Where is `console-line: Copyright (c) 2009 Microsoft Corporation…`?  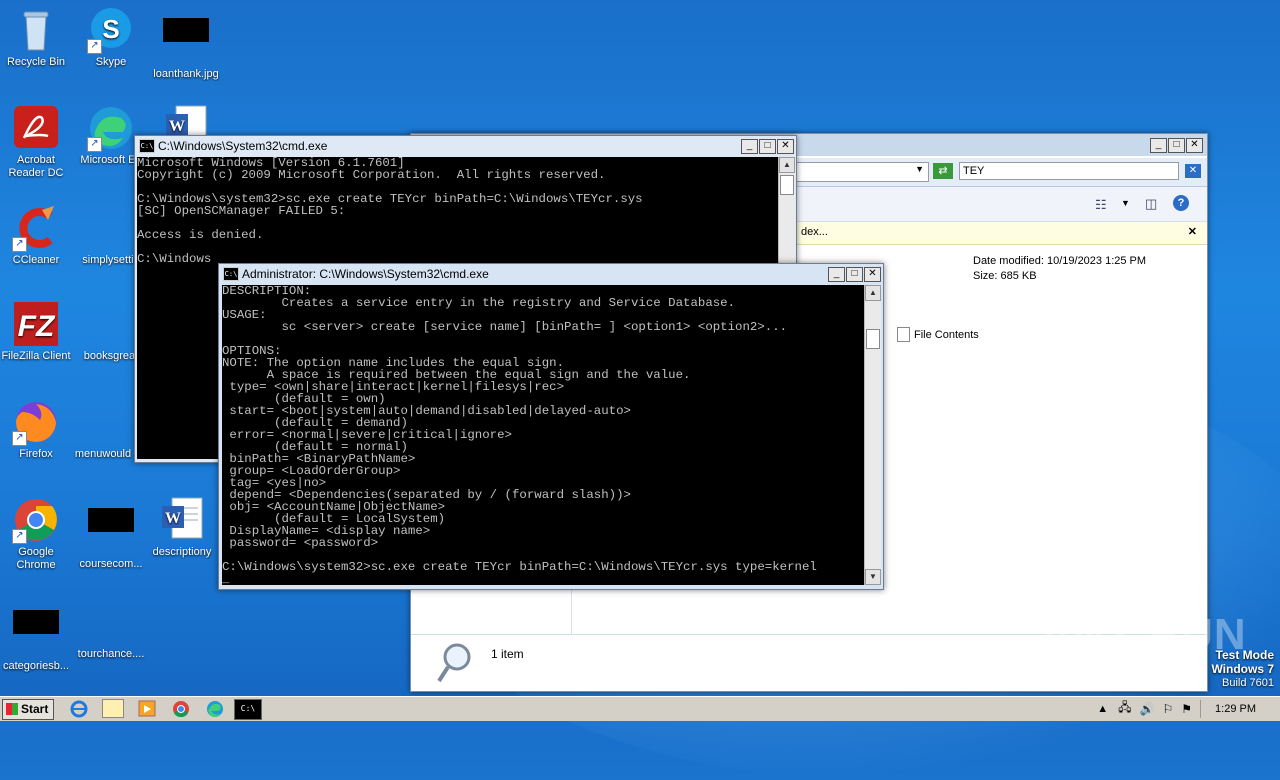
console-line: Copyright (c) 2009 Microsoft Corporation… is located at coordinates (371, 175).